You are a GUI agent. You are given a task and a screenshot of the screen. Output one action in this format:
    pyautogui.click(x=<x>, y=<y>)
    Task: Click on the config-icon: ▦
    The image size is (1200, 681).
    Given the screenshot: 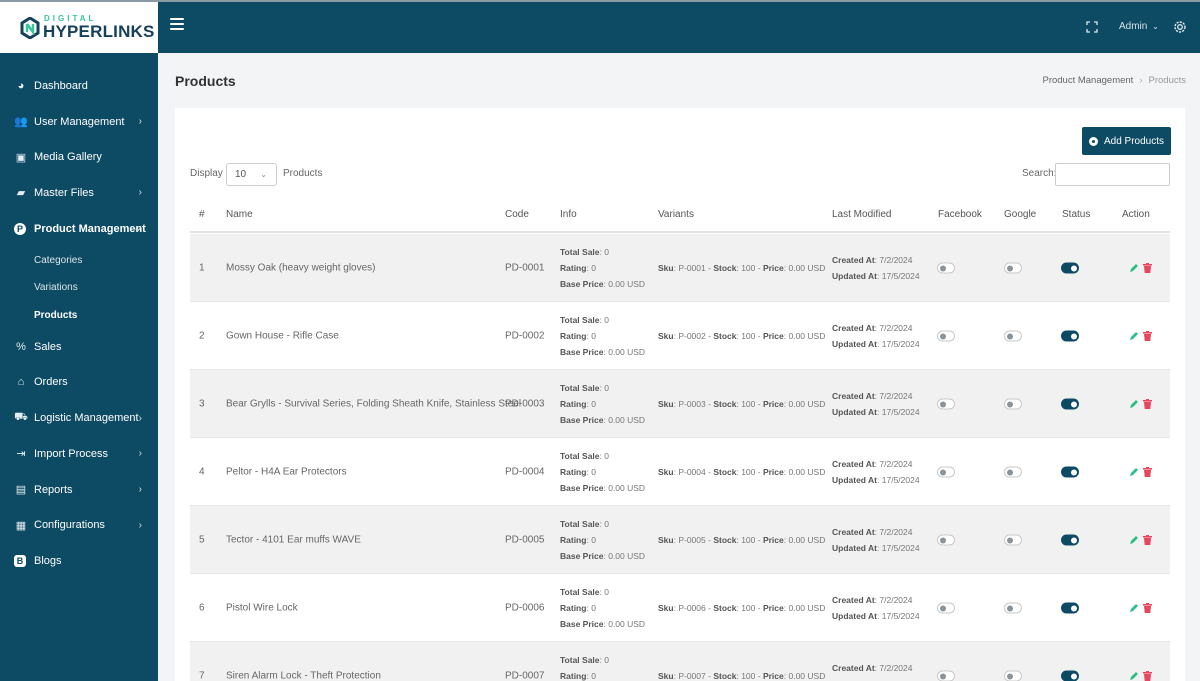 What is the action you would take?
    pyautogui.click(x=21, y=525)
    